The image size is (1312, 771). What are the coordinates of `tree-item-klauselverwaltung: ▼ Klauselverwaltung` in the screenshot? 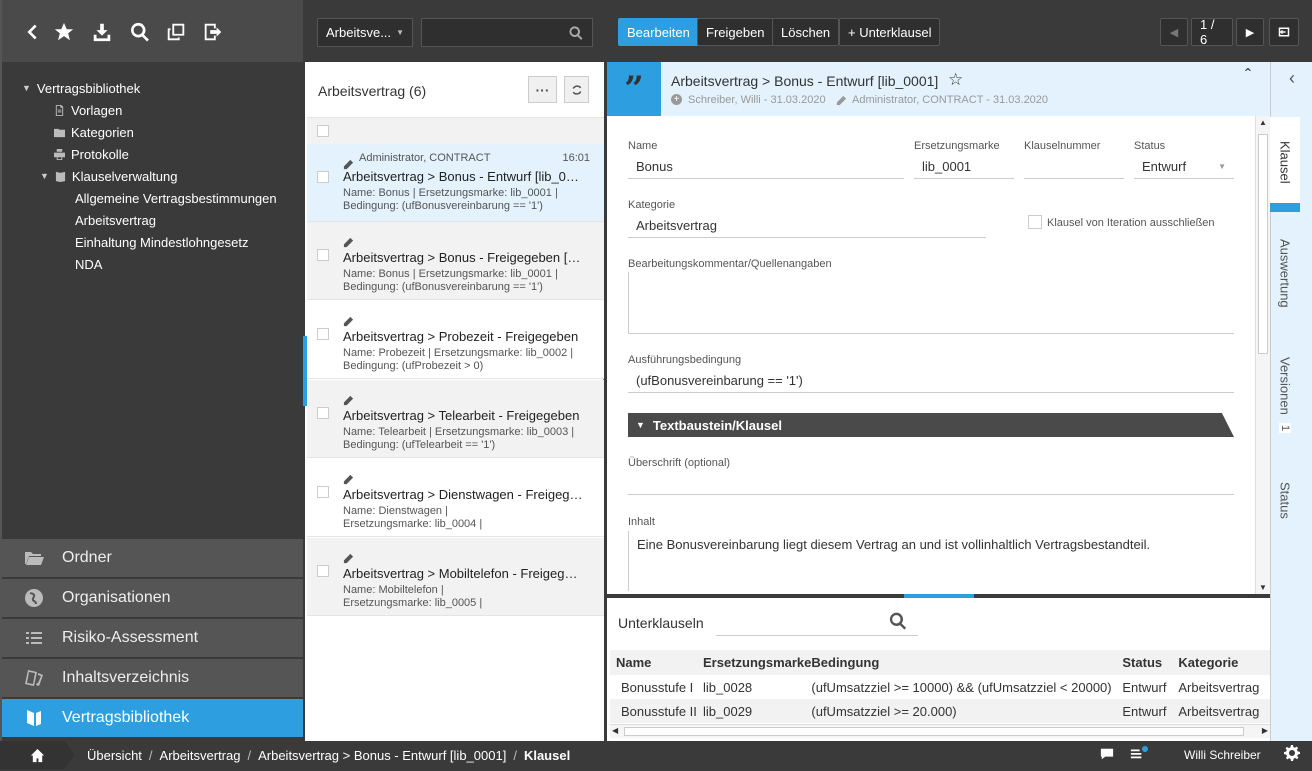 It's located at (108, 176).